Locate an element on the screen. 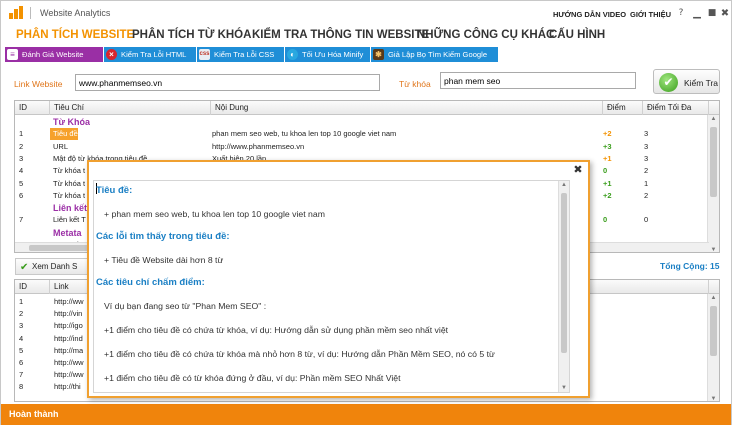 The image size is (732, 425). row-max-points: 1 is located at coordinates (646, 183).